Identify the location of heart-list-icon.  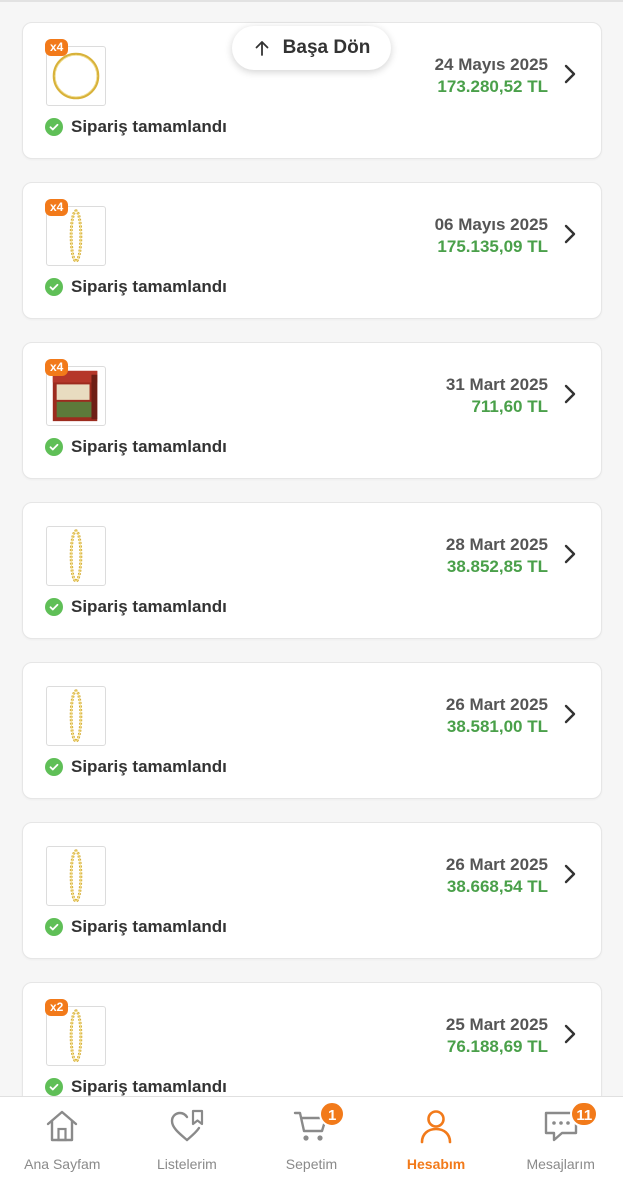
(187, 1128).